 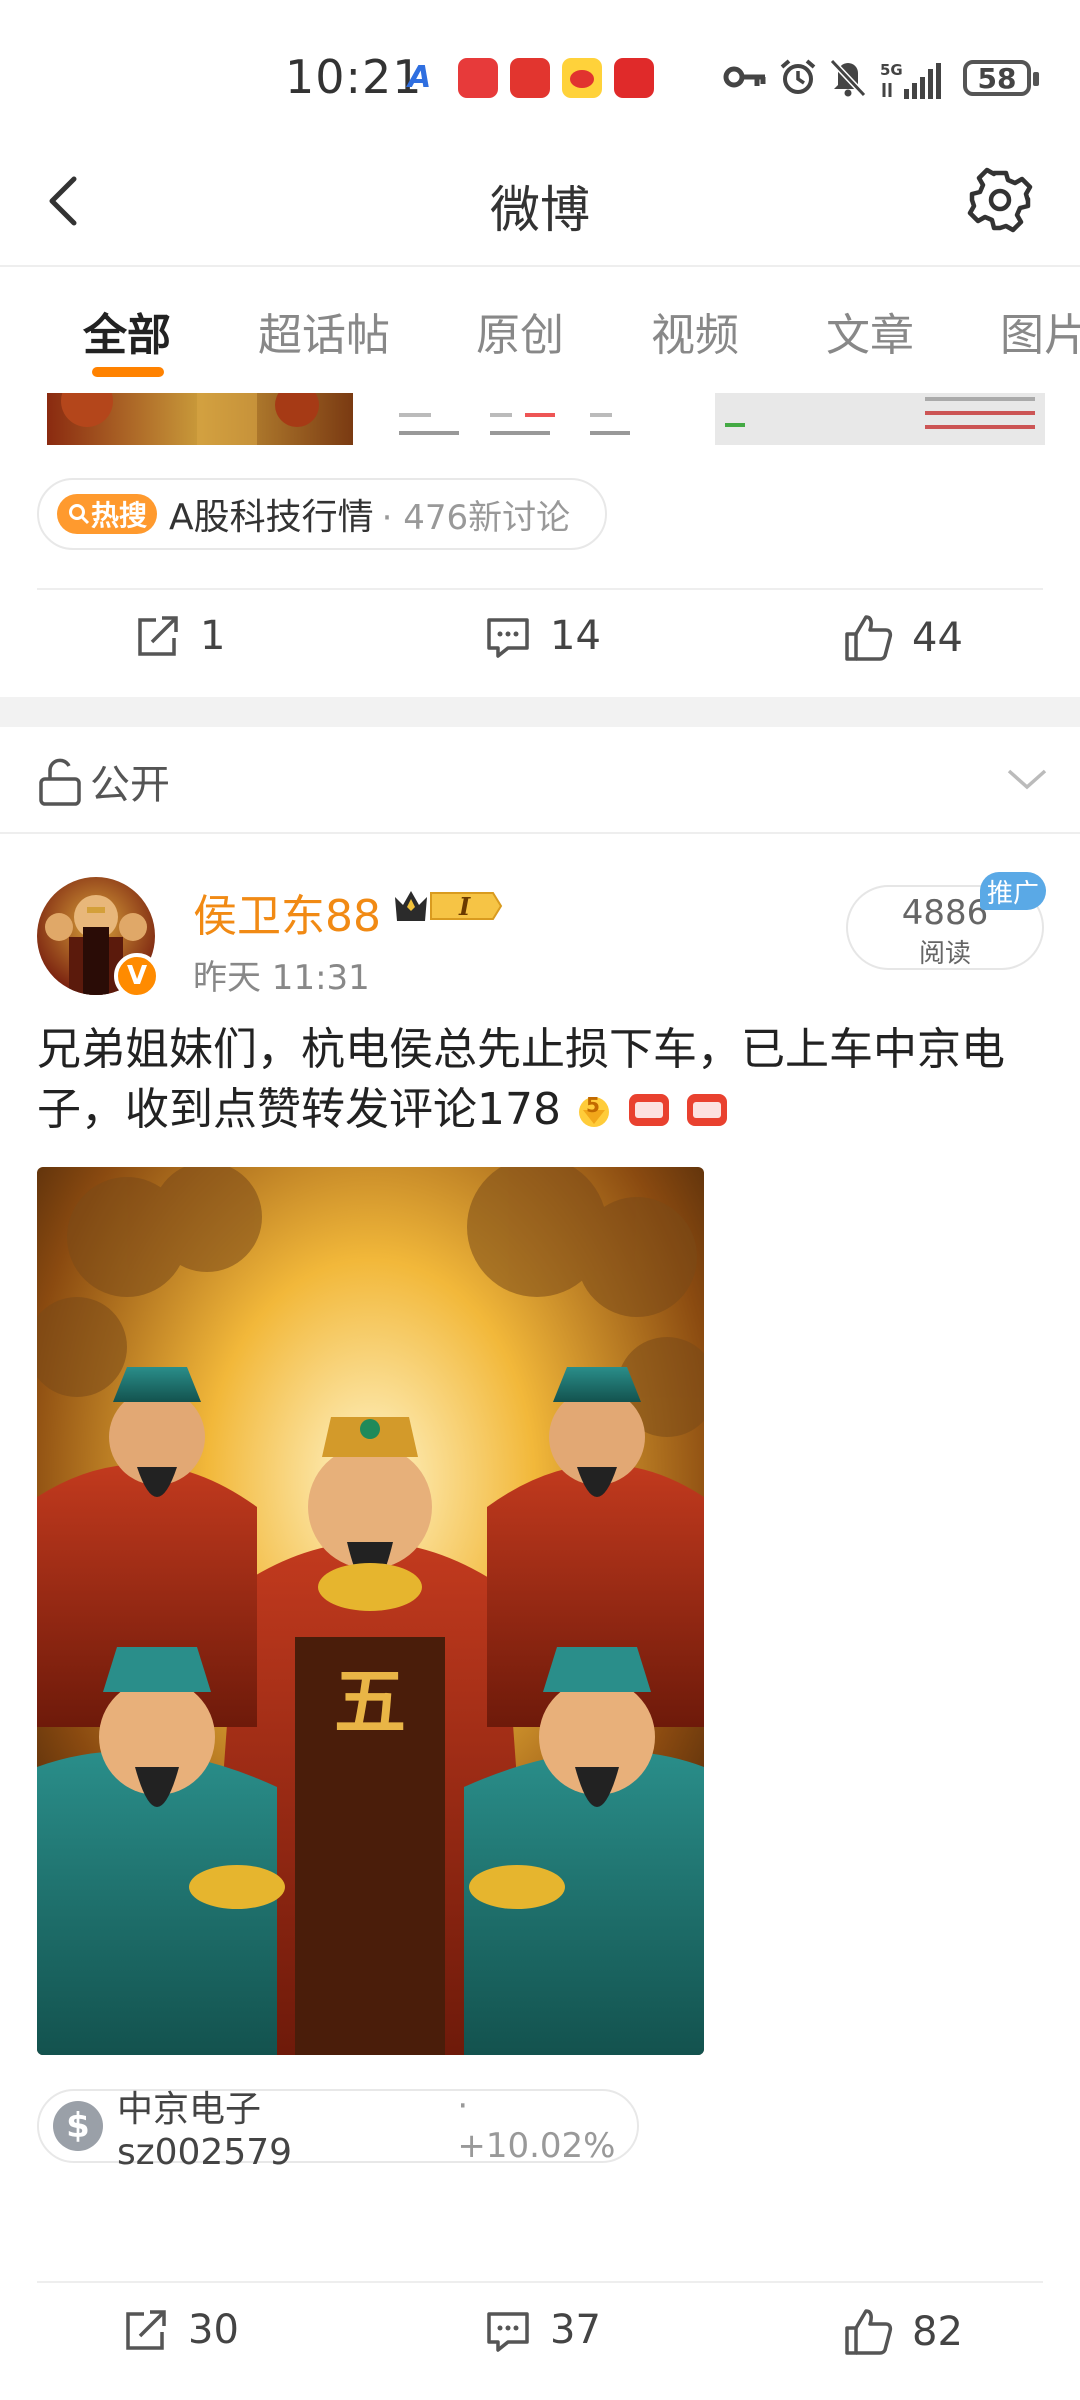 I want to click on weibo-app-icon, so click(x=582, y=78).